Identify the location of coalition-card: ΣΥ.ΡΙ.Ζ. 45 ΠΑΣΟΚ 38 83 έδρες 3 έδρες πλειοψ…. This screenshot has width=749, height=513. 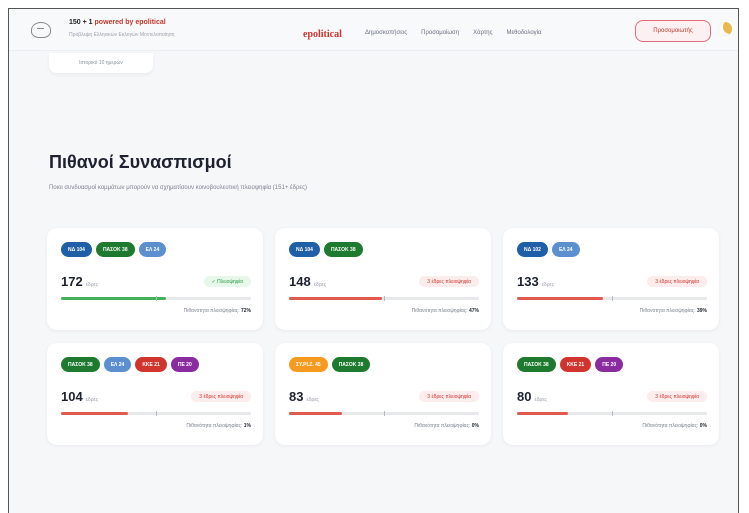
(383, 394).